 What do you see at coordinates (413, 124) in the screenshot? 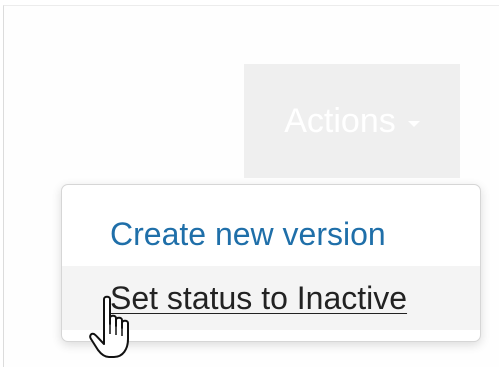
I see `caret-down-icon` at bounding box center [413, 124].